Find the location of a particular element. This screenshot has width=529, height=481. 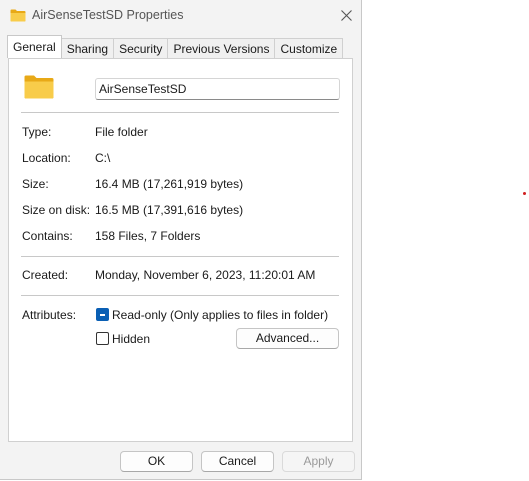

readonly-checkbox-box is located at coordinates (102, 314).